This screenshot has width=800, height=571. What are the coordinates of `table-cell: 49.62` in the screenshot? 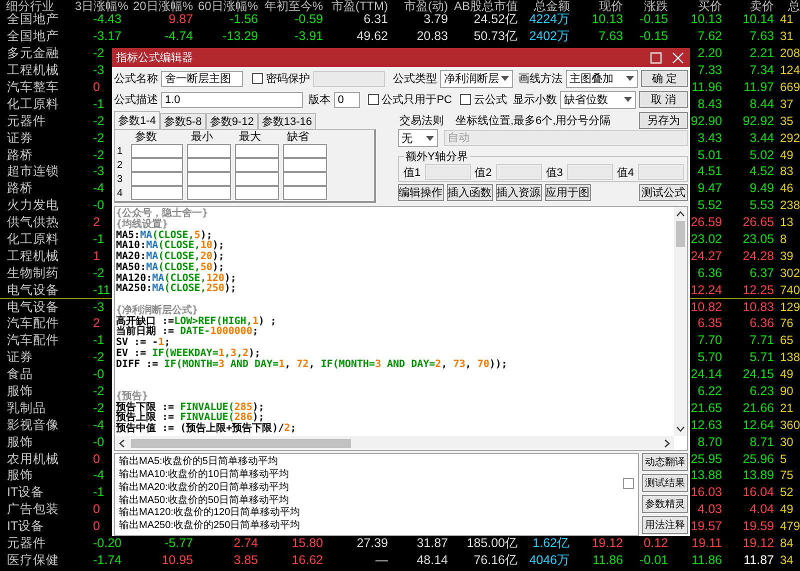 It's located at (372, 37).